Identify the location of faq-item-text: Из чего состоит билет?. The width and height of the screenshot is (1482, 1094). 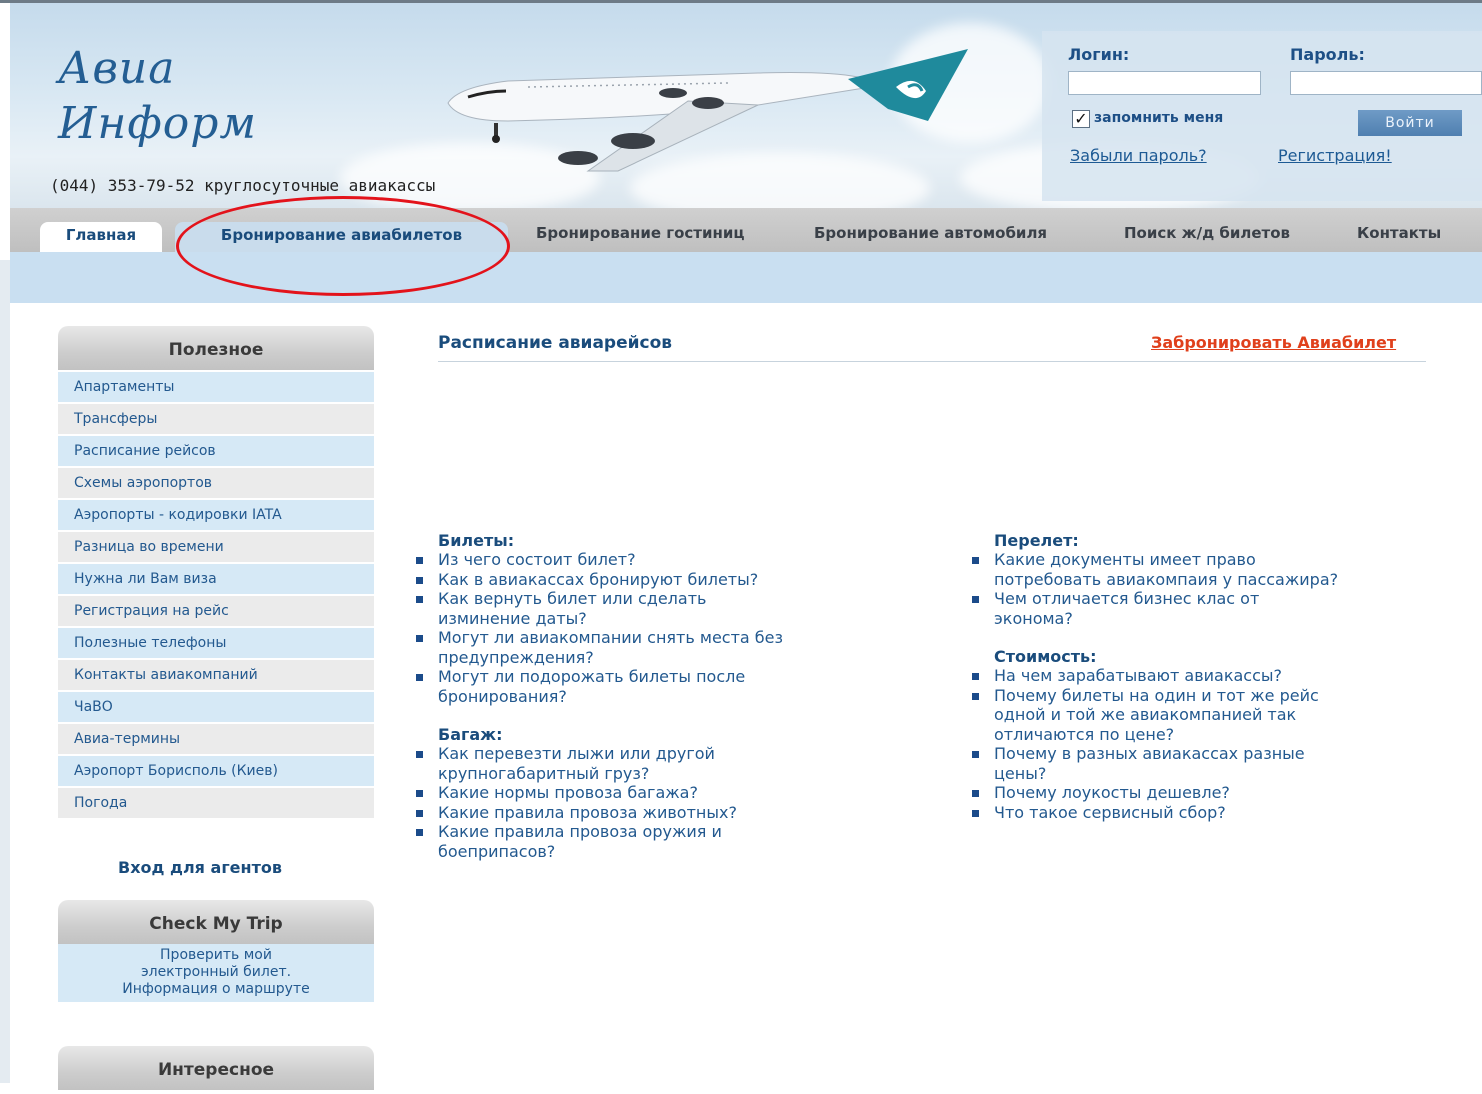
(537, 559).